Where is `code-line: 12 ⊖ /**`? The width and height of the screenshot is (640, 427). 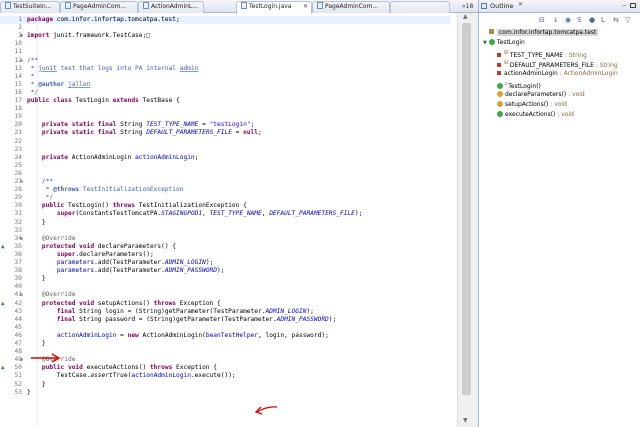 code-line: 12 ⊖ /** is located at coordinates (225, 61).